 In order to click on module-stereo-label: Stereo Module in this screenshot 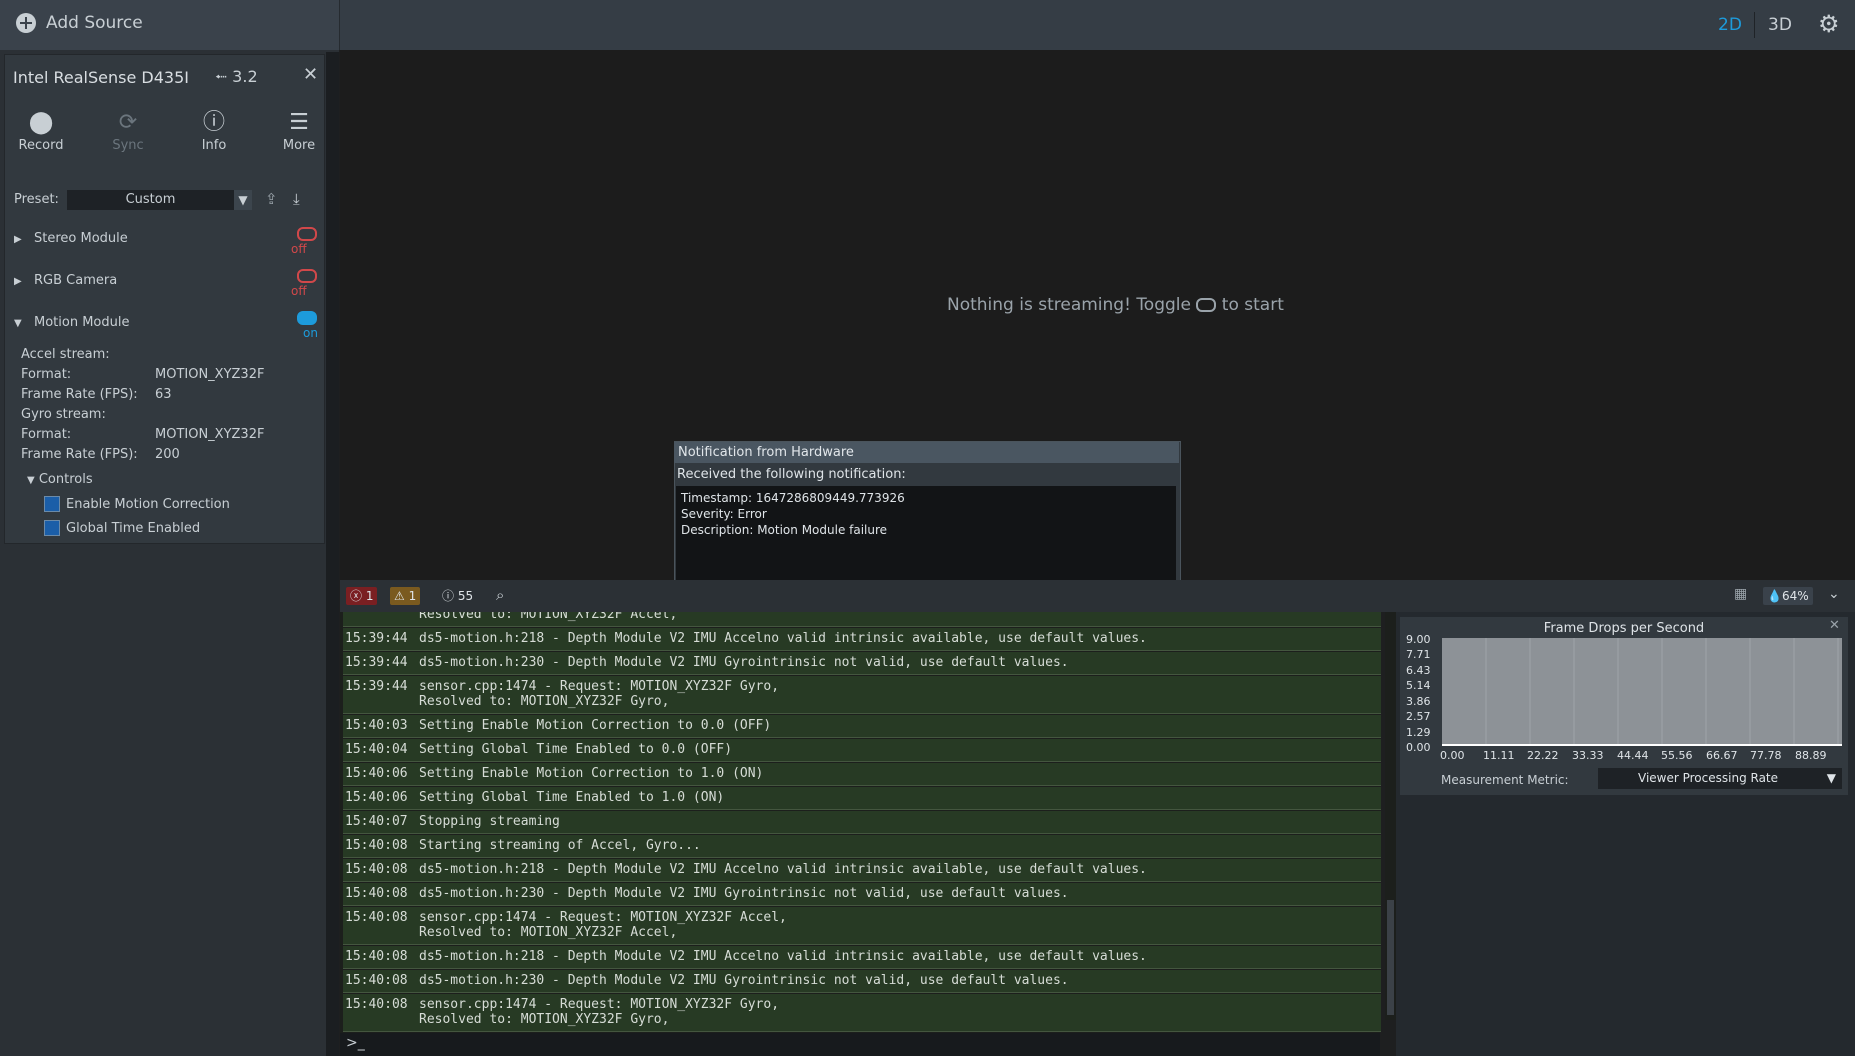, I will do `click(81, 238)`.